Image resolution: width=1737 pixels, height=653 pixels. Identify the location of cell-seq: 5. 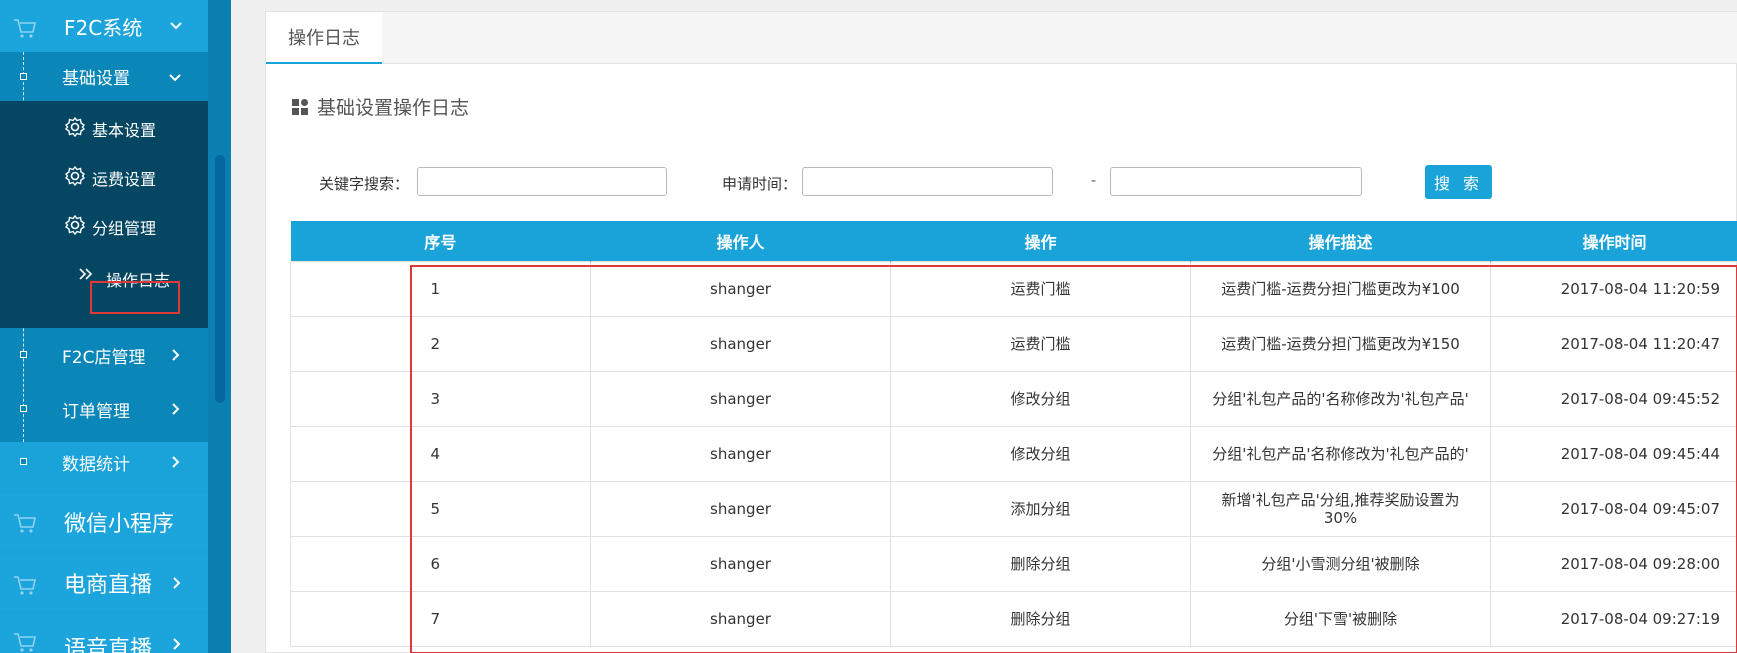
(440, 508).